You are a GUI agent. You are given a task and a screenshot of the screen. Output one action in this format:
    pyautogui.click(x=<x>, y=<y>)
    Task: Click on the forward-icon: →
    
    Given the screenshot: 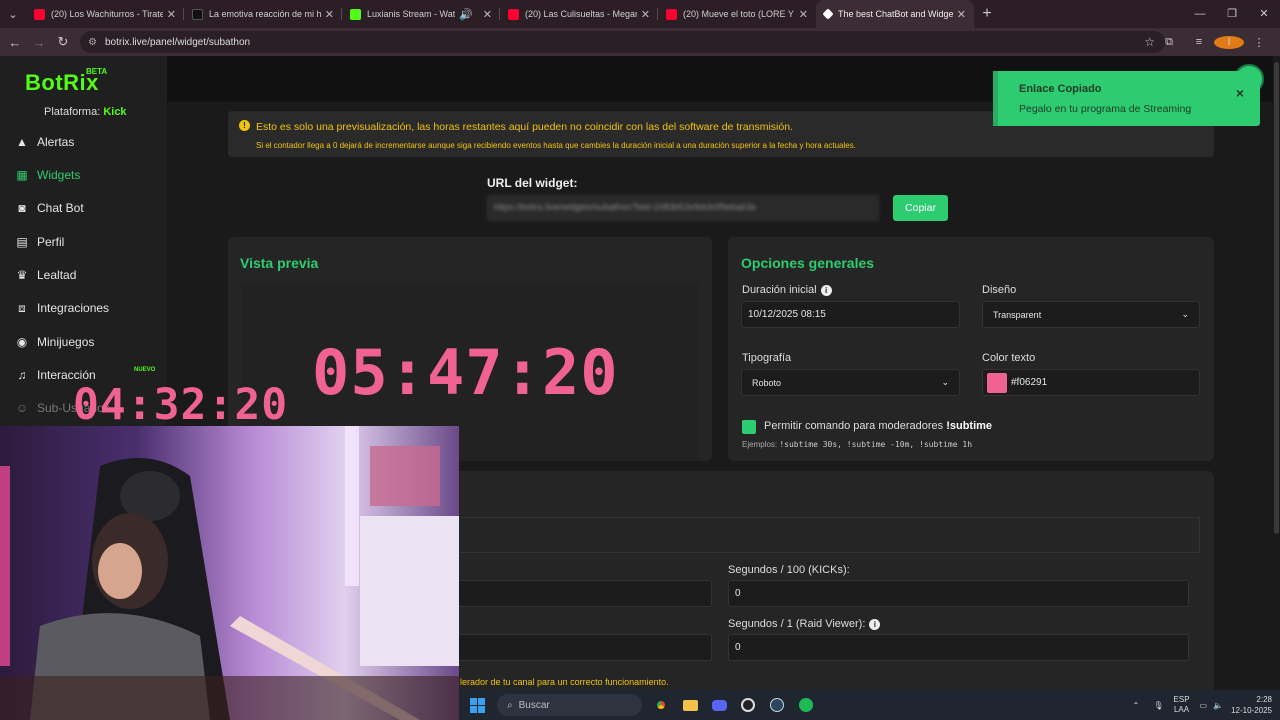 What is the action you would take?
    pyautogui.click(x=39, y=42)
    